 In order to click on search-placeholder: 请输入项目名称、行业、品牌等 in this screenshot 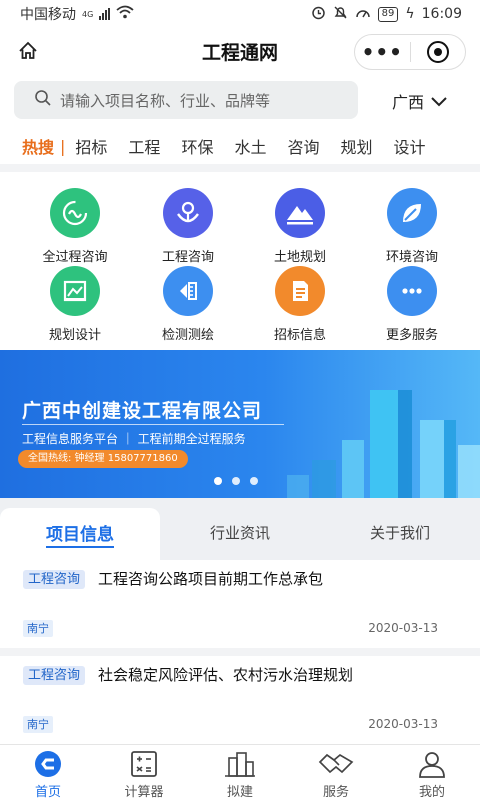, I will do `click(165, 100)`.